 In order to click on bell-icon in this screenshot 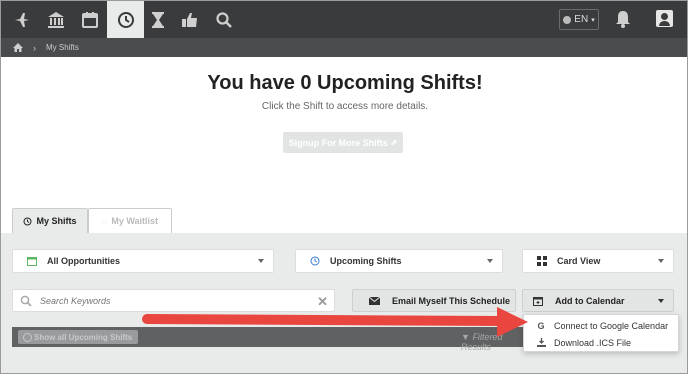, I will do `click(623, 21)`.